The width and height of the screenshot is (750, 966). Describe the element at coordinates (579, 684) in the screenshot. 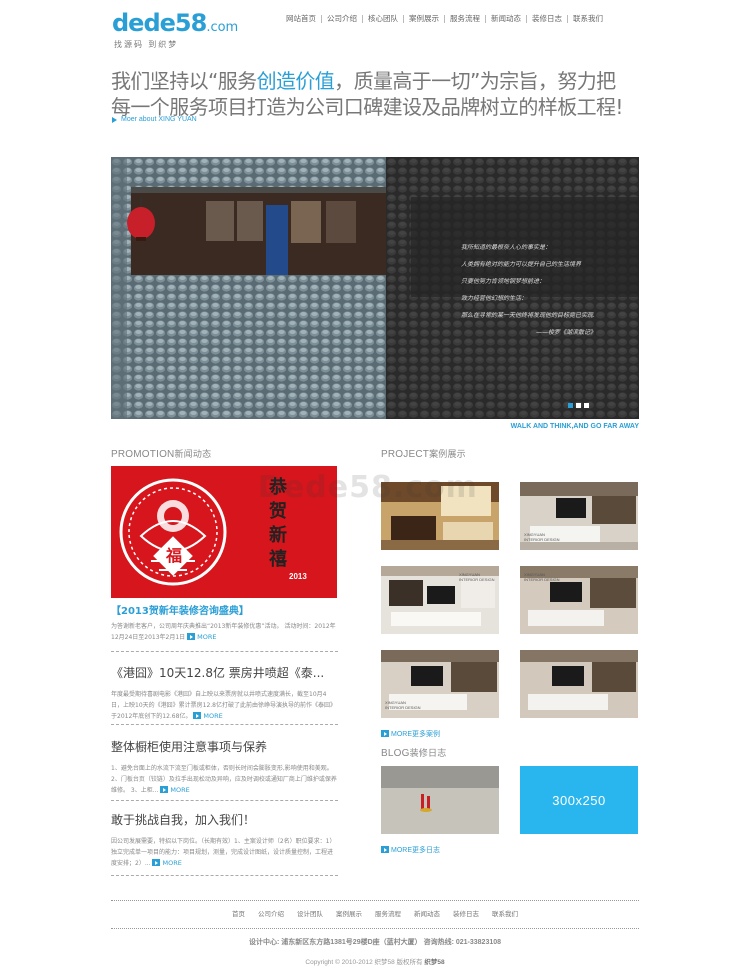

I see `project-thumbnail` at that location.